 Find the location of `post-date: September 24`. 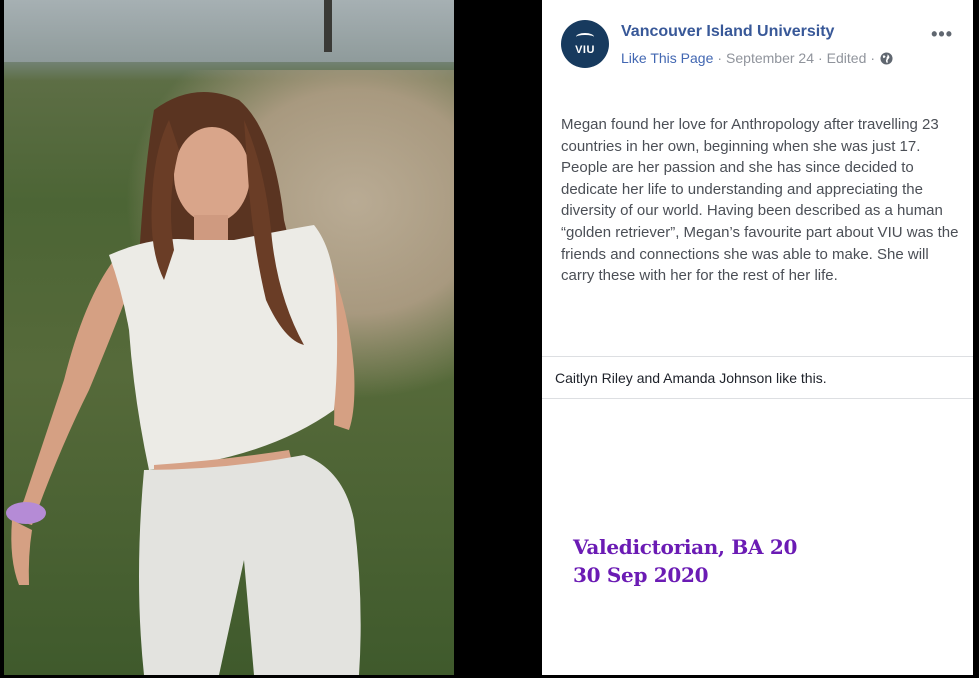

post-date: September 24 is located at coordinates (770, 58).